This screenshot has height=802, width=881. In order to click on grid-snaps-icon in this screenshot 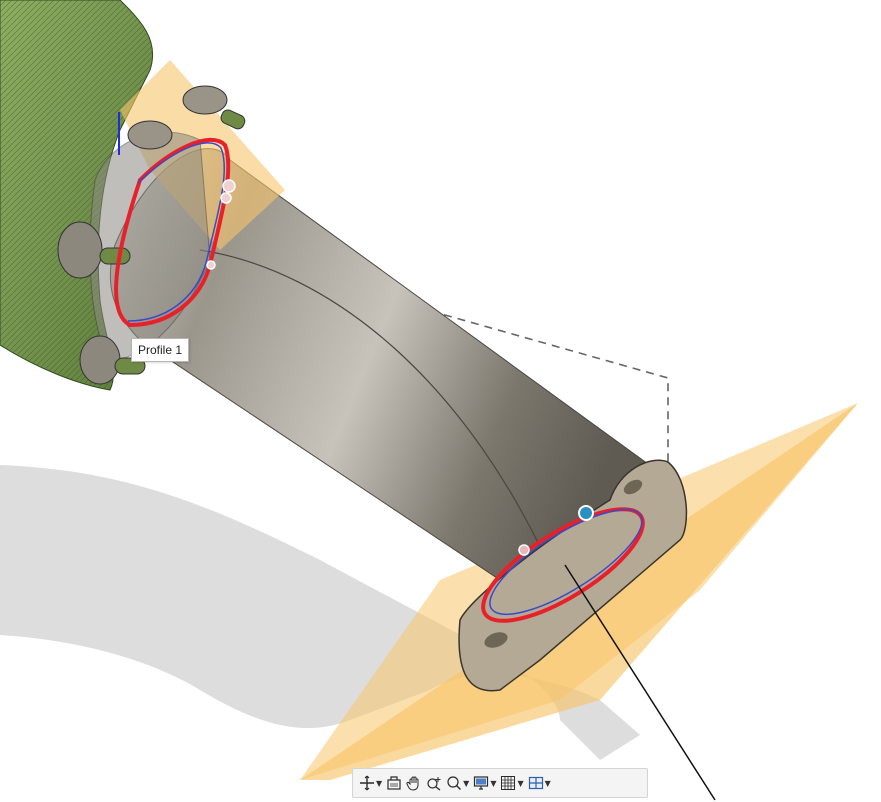, I will do `click(508, 783)`.